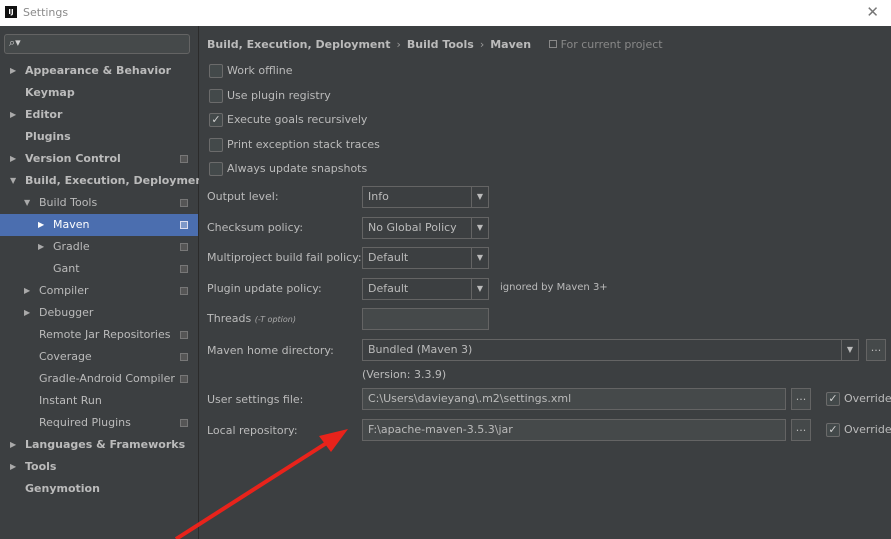  I want to click on maven-home-dropdown: Bundled (Maven 3) ▼, so click(610, 350).